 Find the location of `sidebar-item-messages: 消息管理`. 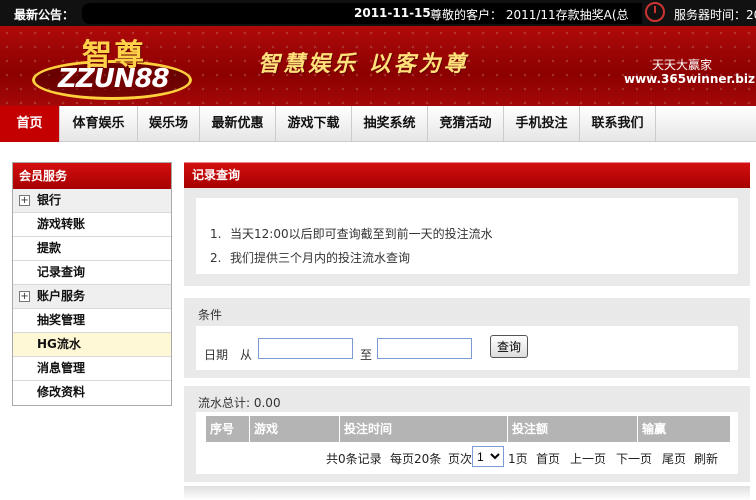

sidebar-item-messages: 消息管理 is located at coordinates (92, 369).